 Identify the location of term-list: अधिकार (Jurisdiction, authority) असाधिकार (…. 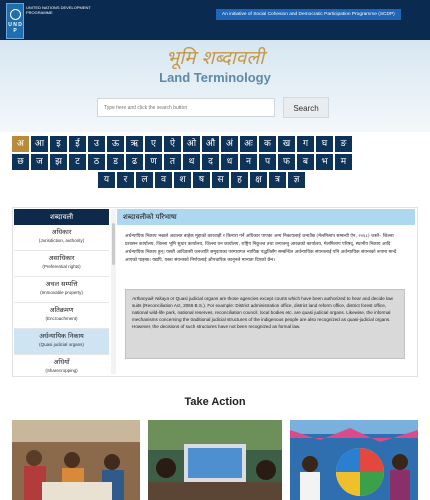
(61, 299).